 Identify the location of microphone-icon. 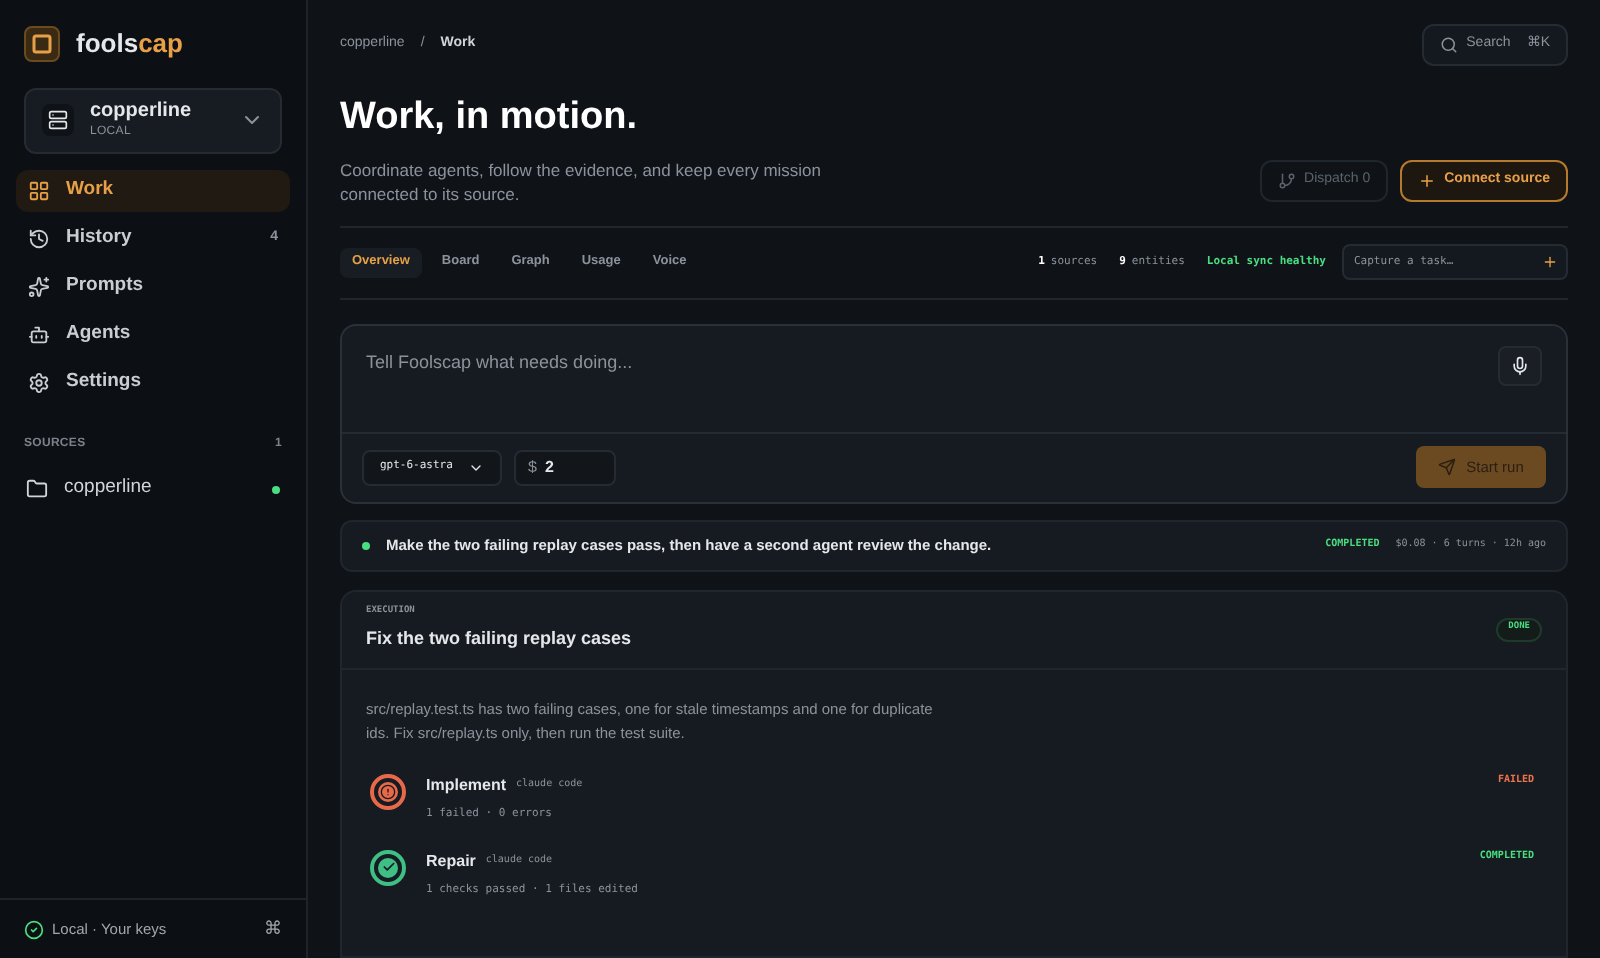
(1520, 365).